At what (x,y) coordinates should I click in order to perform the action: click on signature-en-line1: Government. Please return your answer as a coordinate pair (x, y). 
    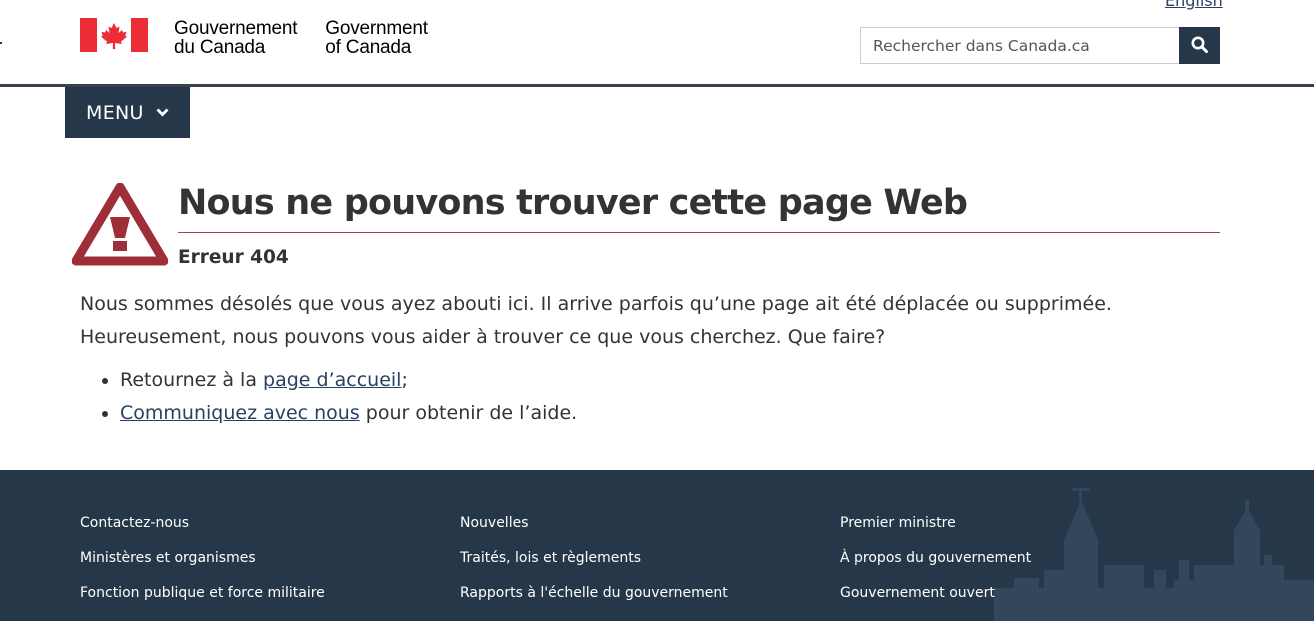
    Looking at the image, I should click on (376, 28).